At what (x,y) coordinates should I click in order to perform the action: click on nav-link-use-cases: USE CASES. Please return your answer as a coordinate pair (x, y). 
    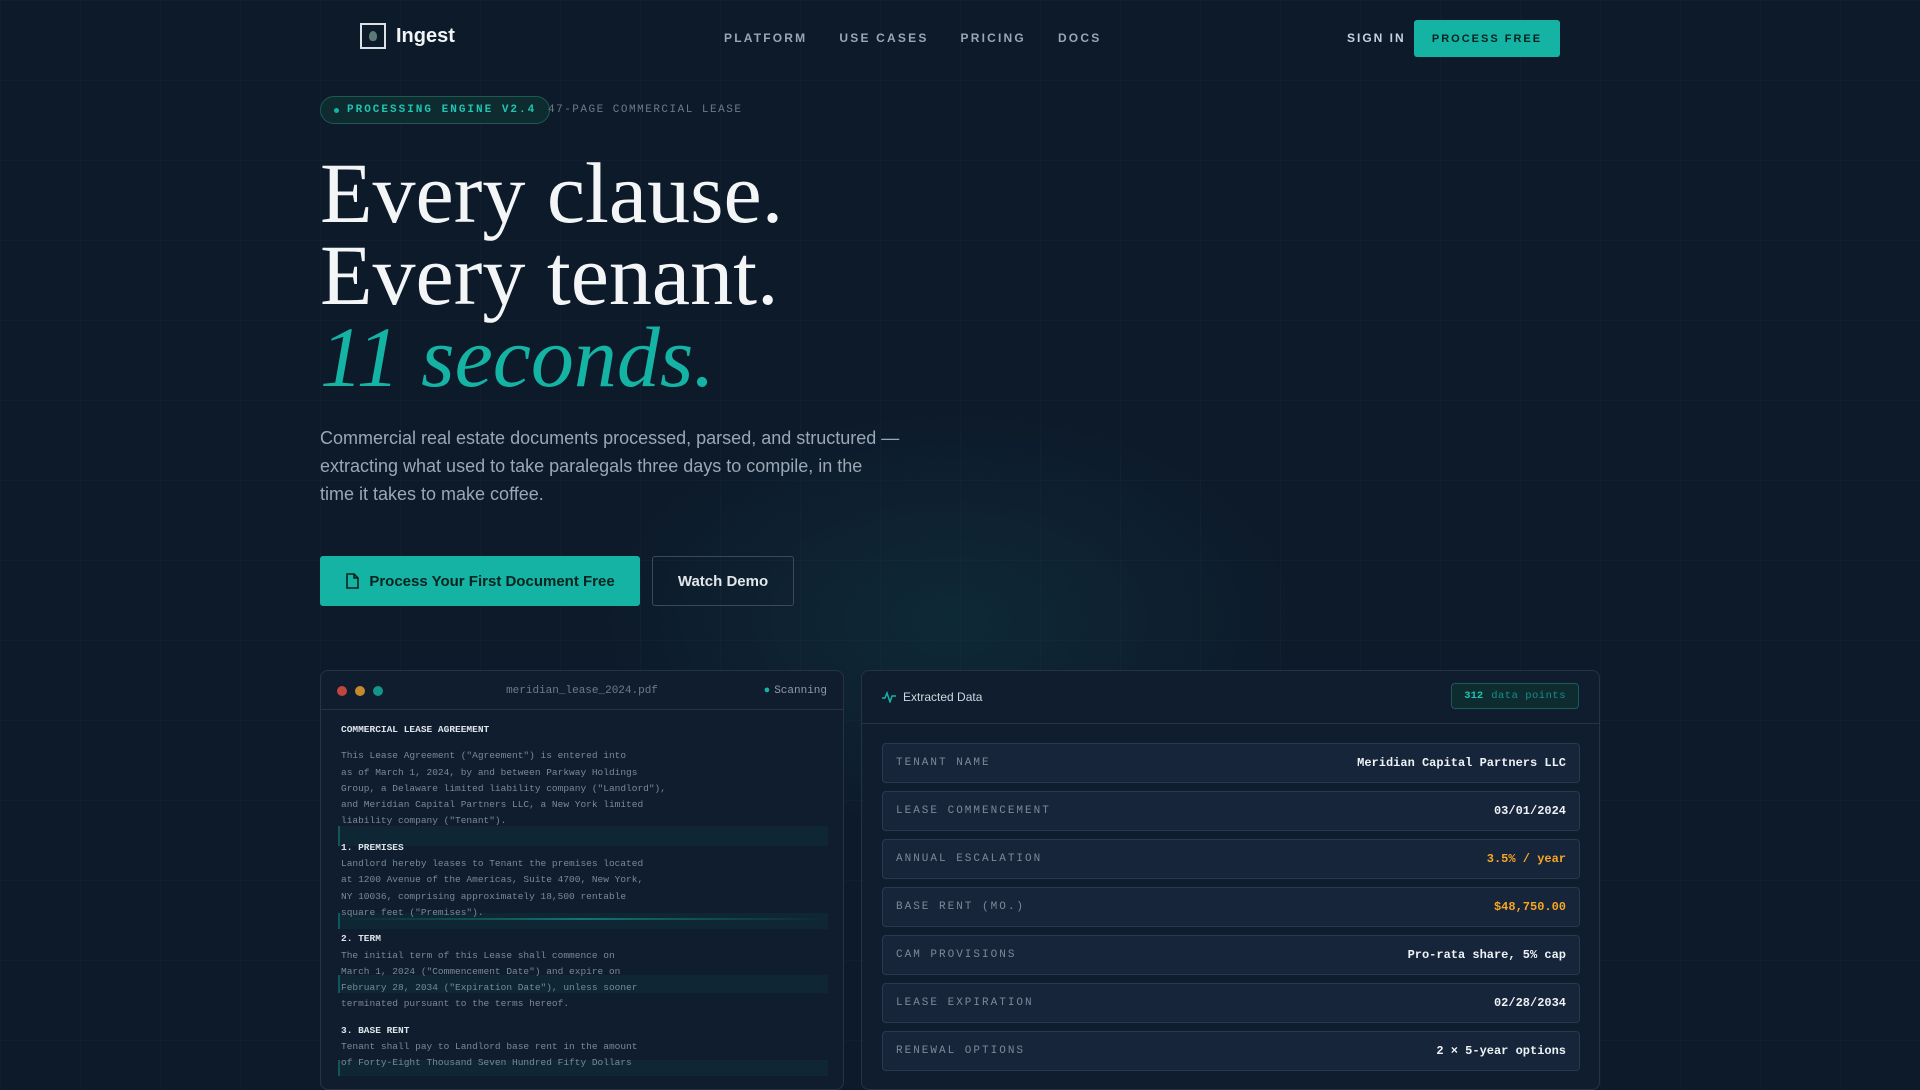
    Looking at the image, I should click on (883, 38).